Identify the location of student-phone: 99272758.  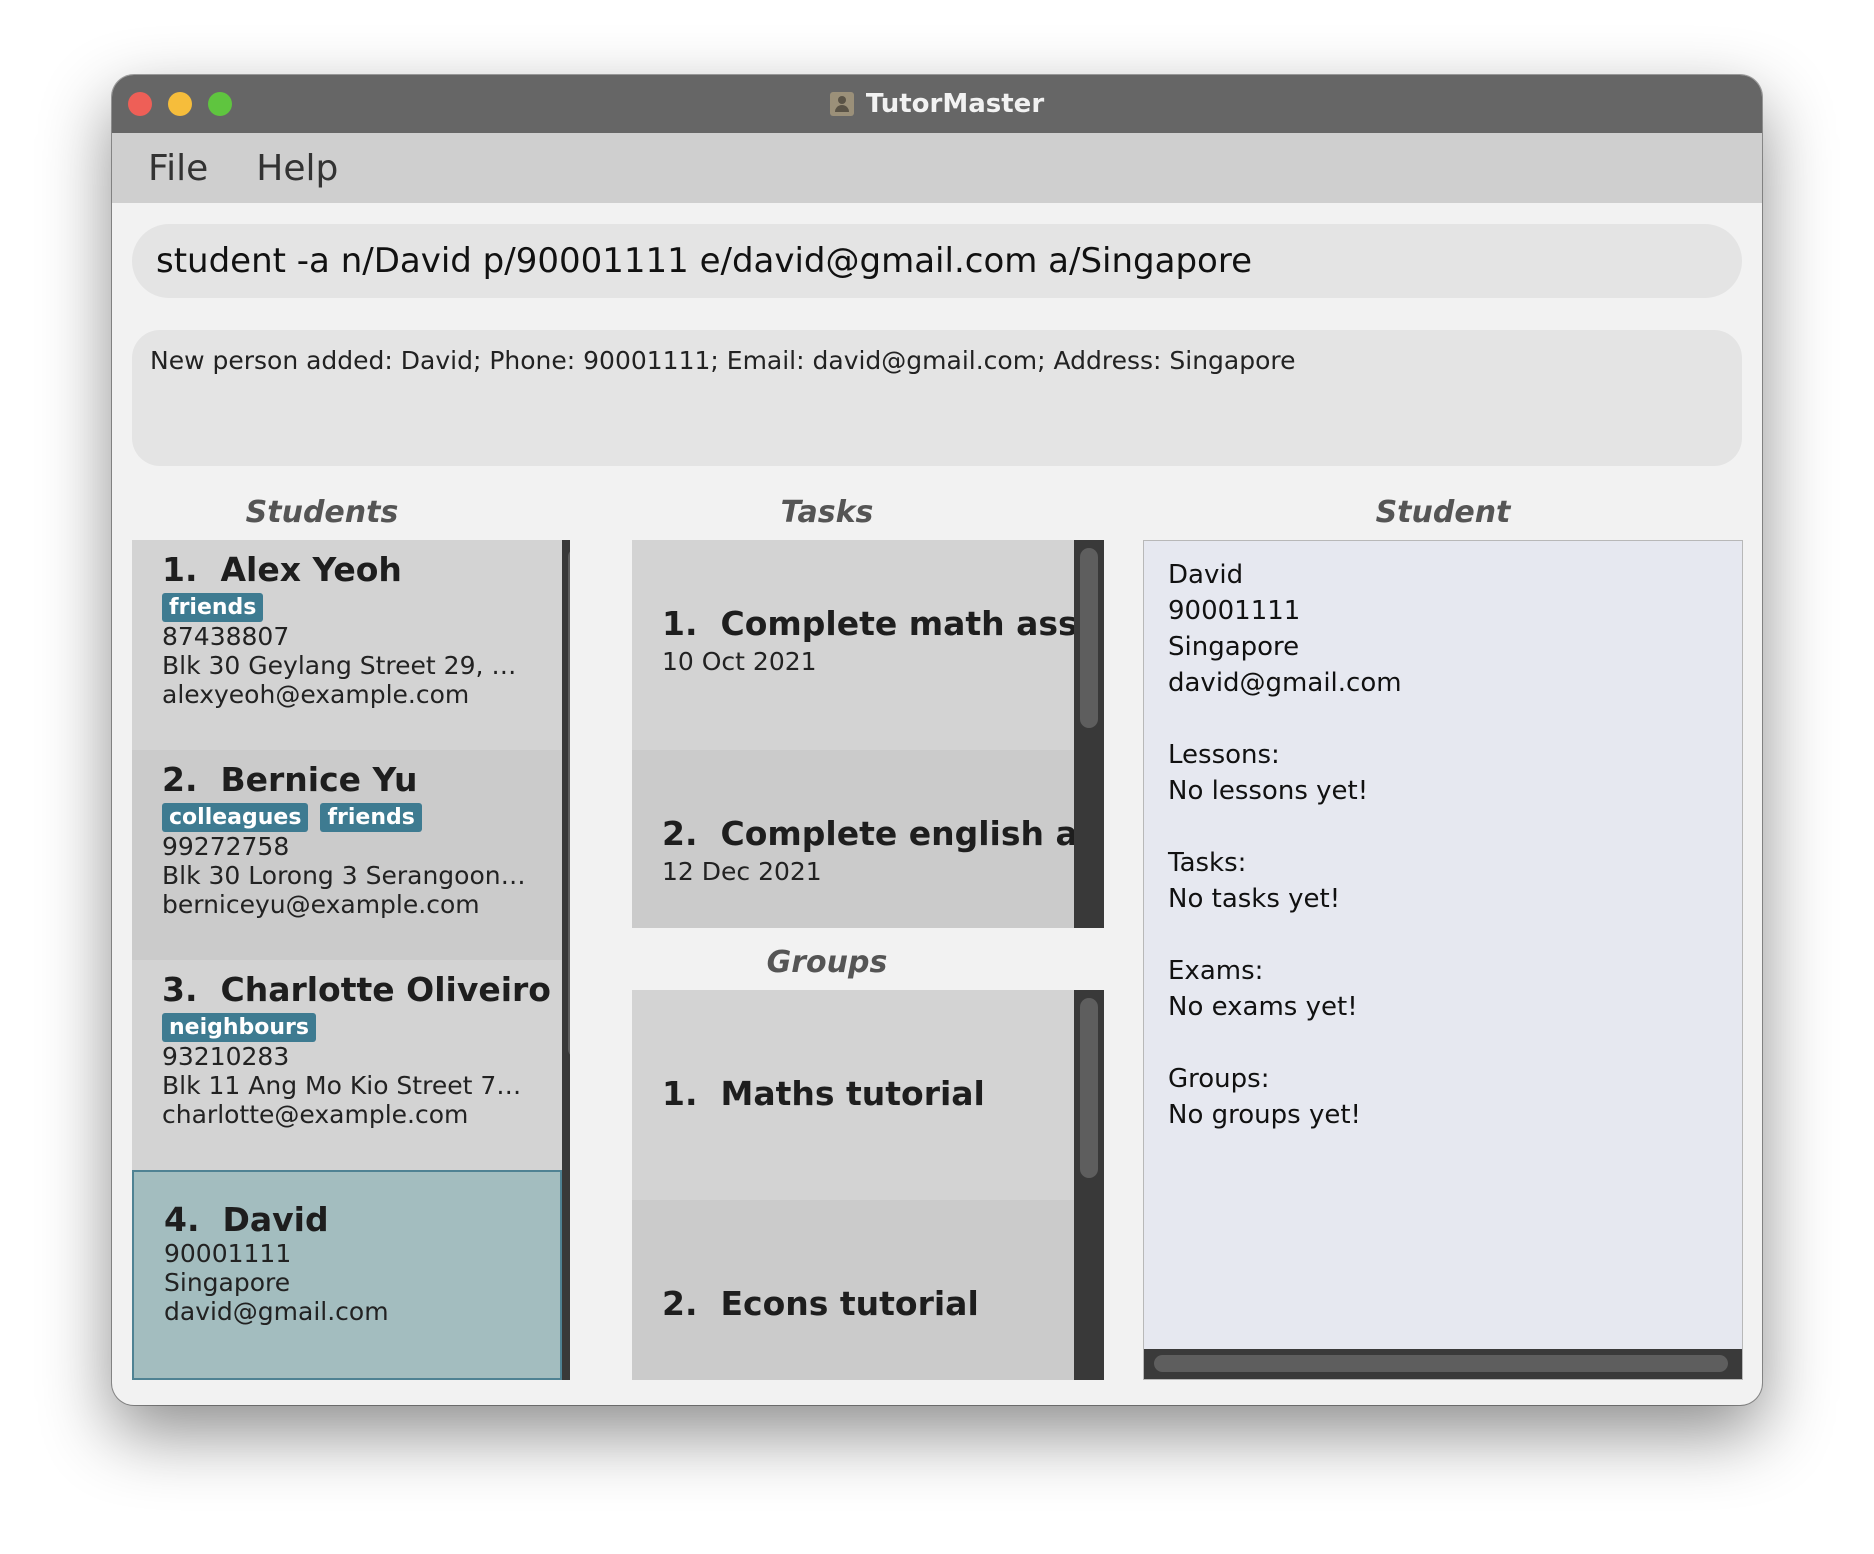
(226, 846).